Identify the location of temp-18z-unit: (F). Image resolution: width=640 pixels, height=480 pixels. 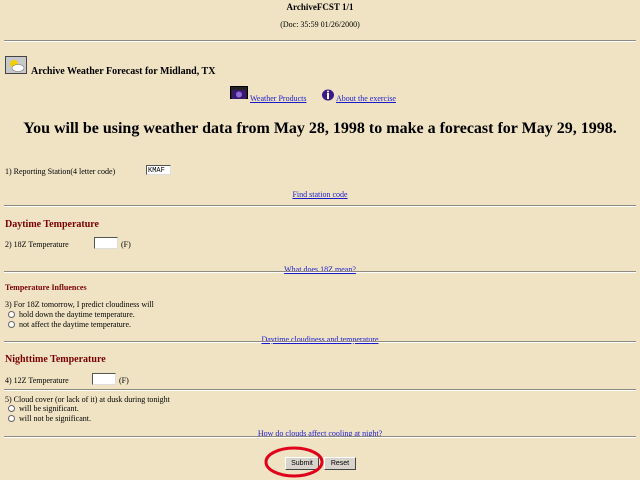
(126, 244).